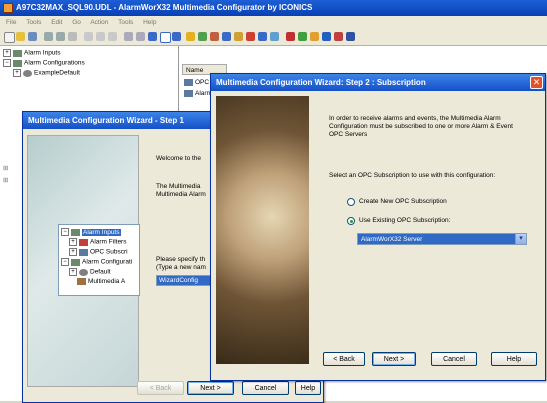  I want to click on sound-icon, so click(238, 36).